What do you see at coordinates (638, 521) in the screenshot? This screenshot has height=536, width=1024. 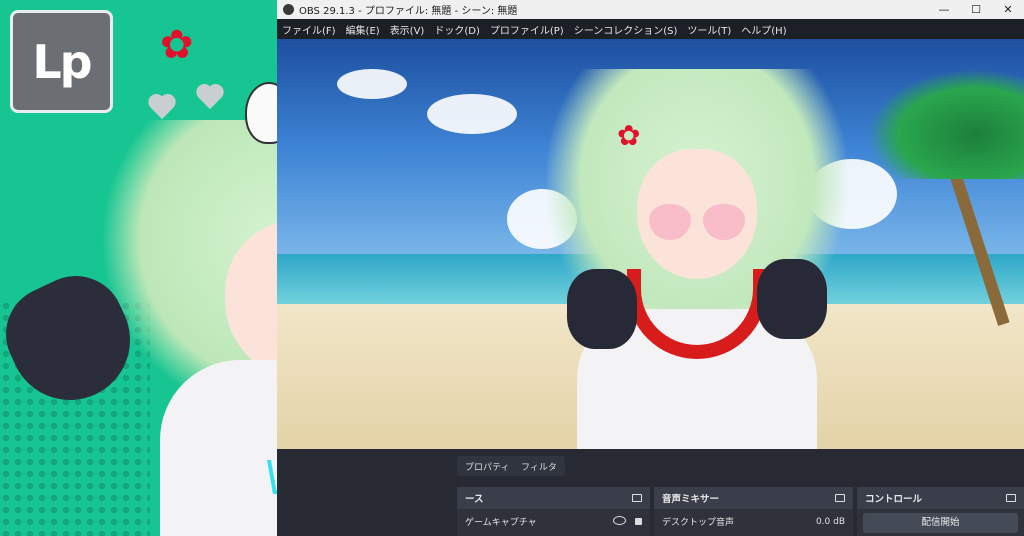 I see `lock-icon` at bounding box center [638, 521].